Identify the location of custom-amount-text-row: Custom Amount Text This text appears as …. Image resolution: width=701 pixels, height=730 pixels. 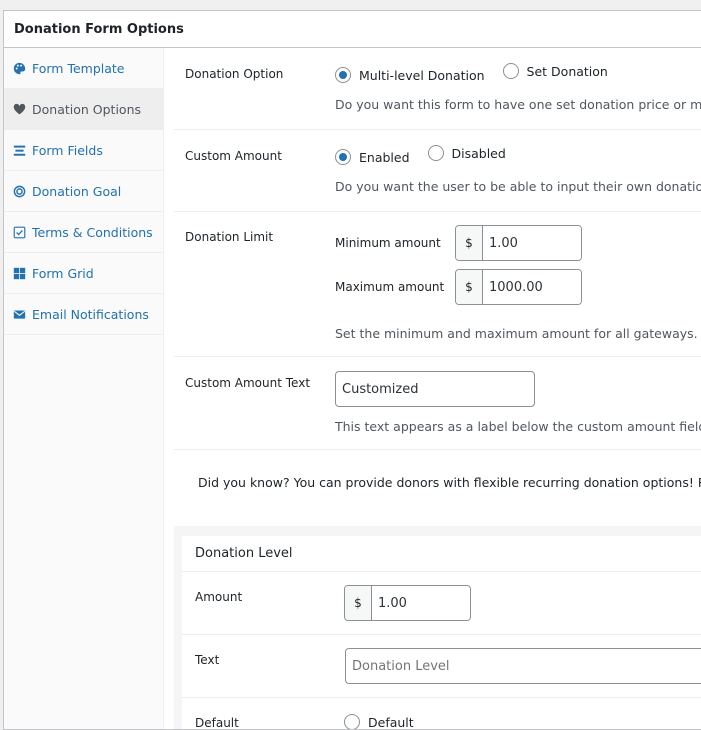
(437, 403).